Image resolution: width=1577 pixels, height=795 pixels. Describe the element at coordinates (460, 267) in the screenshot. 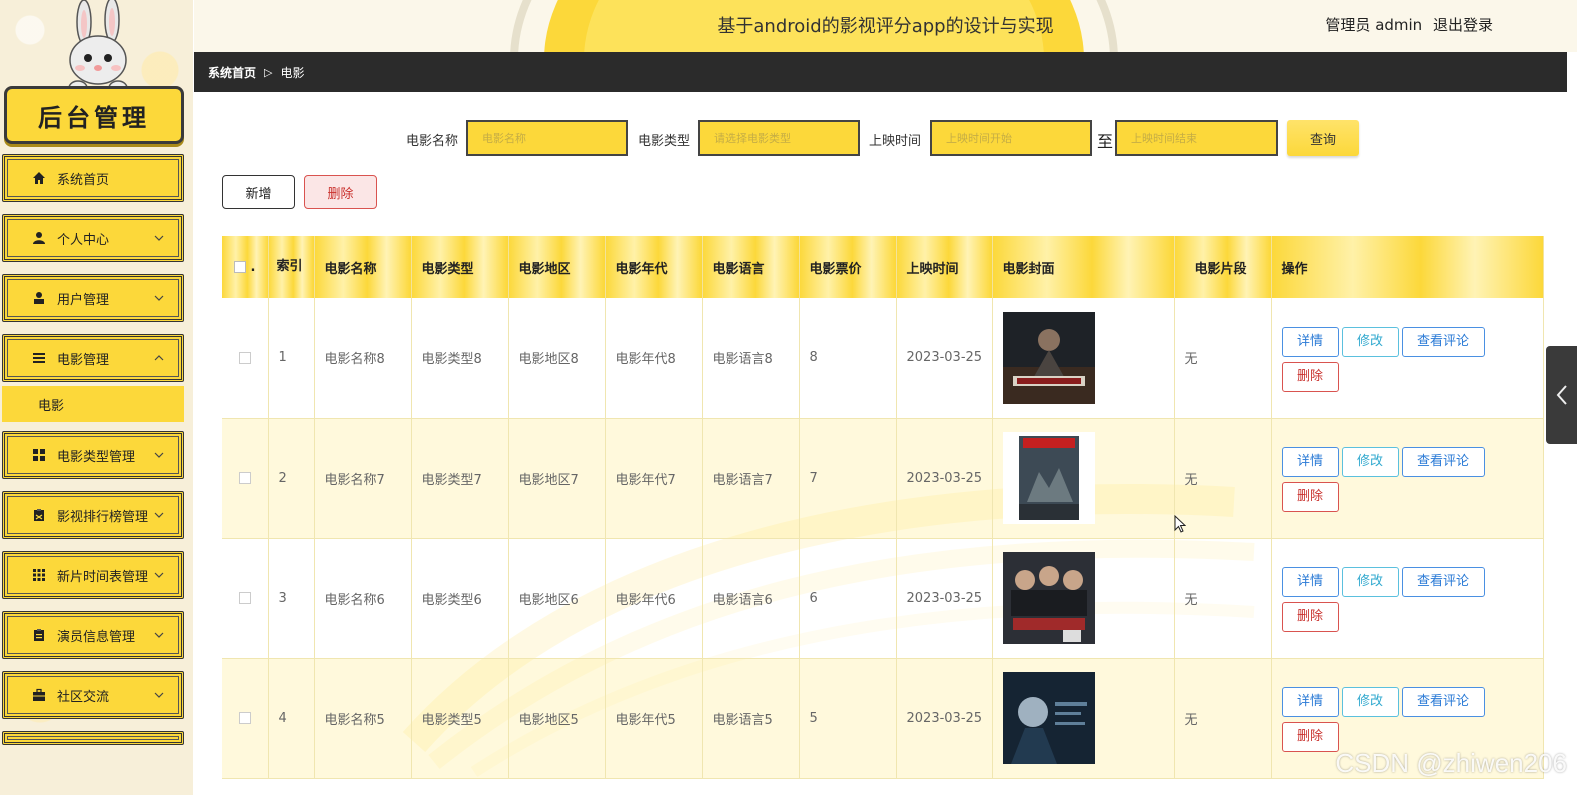

I see `header-type: 电影类型` at that location.